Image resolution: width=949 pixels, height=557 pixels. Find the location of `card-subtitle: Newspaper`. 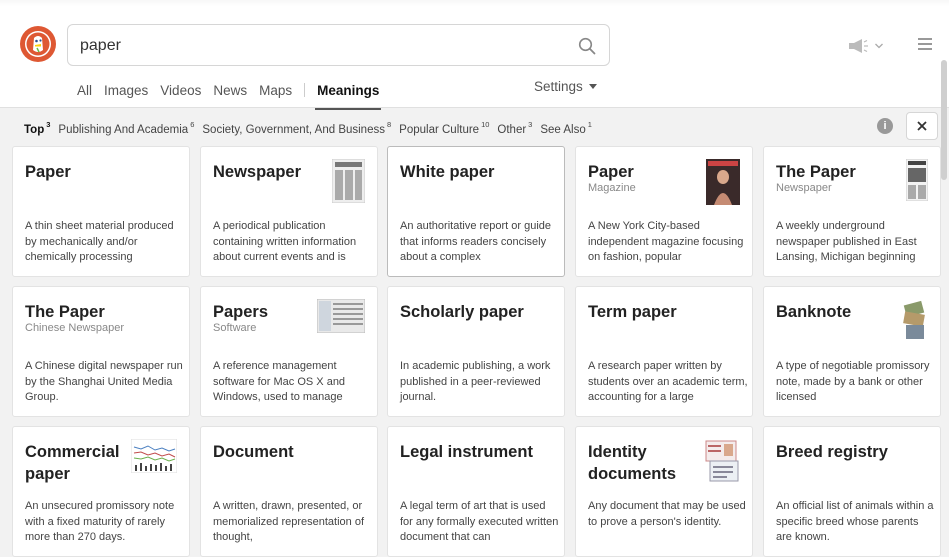

card-subtitle: Newspaper is located at coordinates (804, 188).